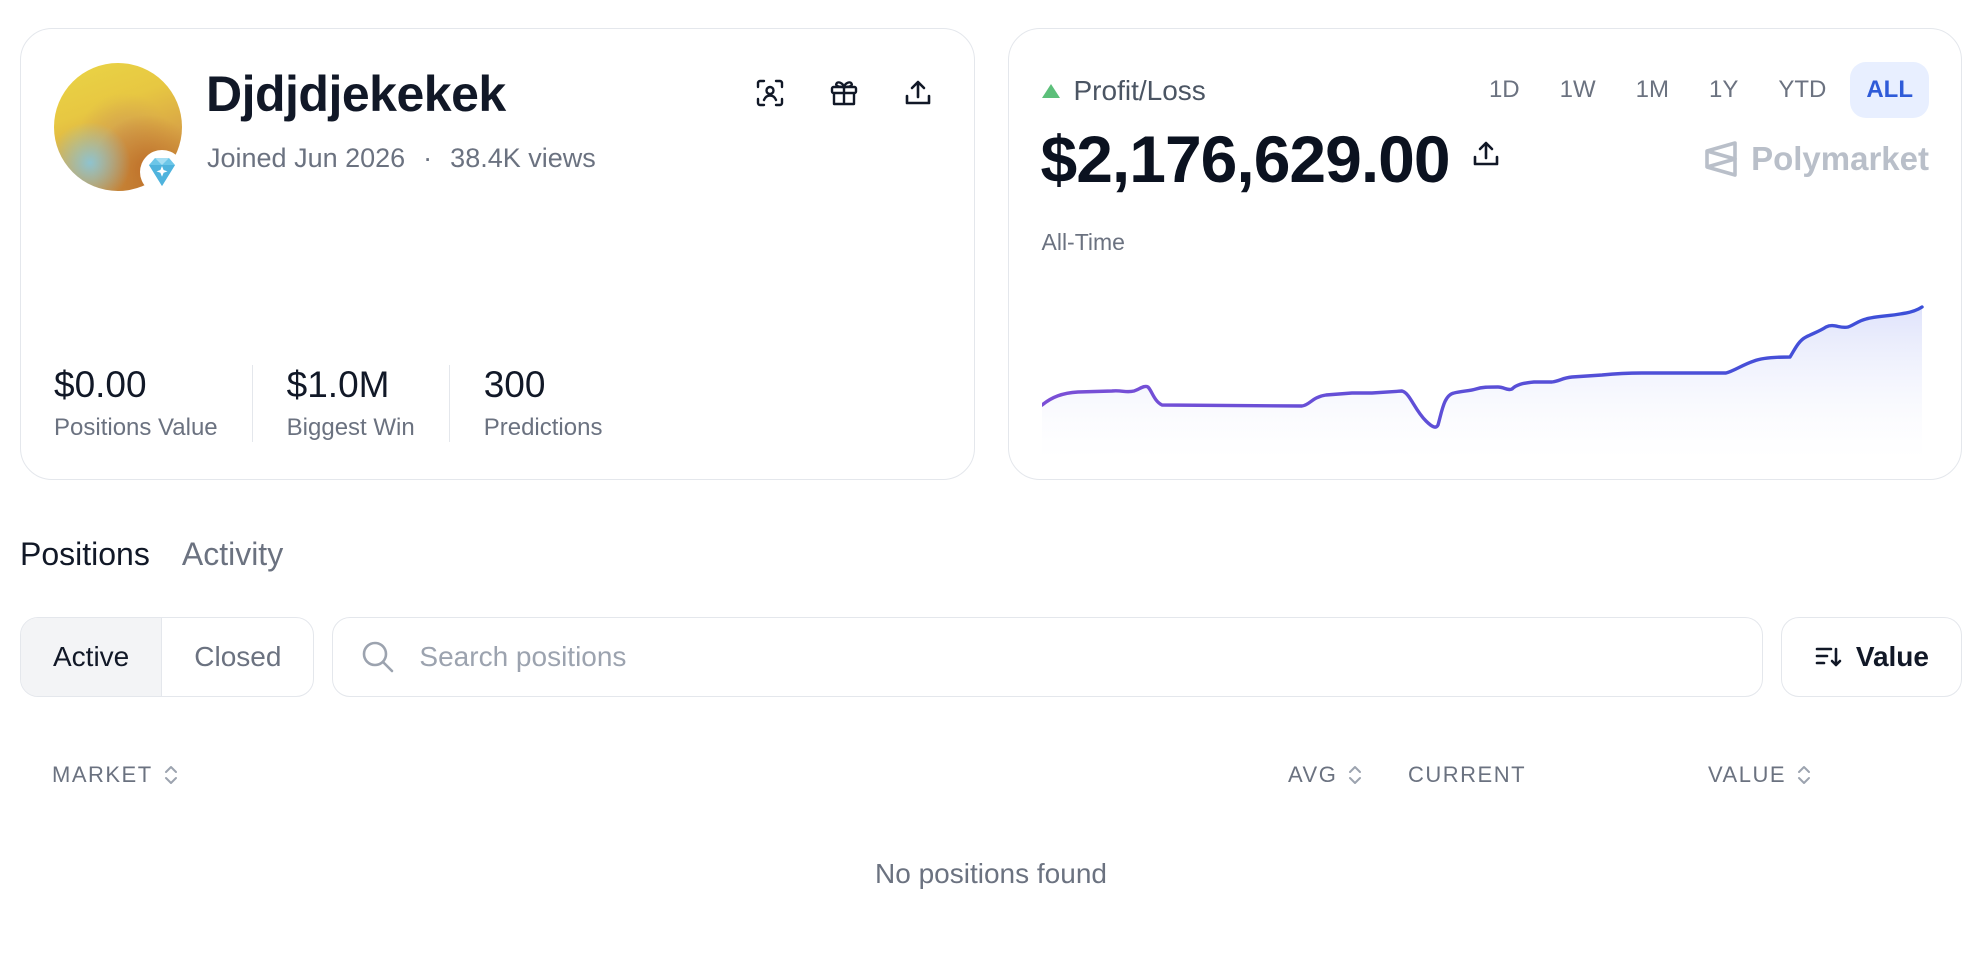 This screenshot has width=1982, height=964. Describe the element at coordinates (1578, 90) in the screenshot. I see `range-1w: 1W` at that location.